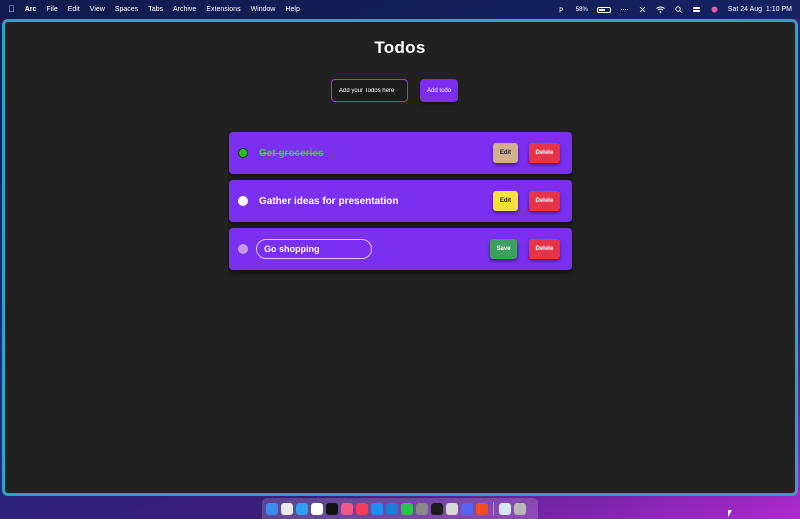 This screenshot has height=519, width=800. What do you see at coordinates (714, 9) in the screenshot?
I see `siri-icon` at bounding box center [714, 9].